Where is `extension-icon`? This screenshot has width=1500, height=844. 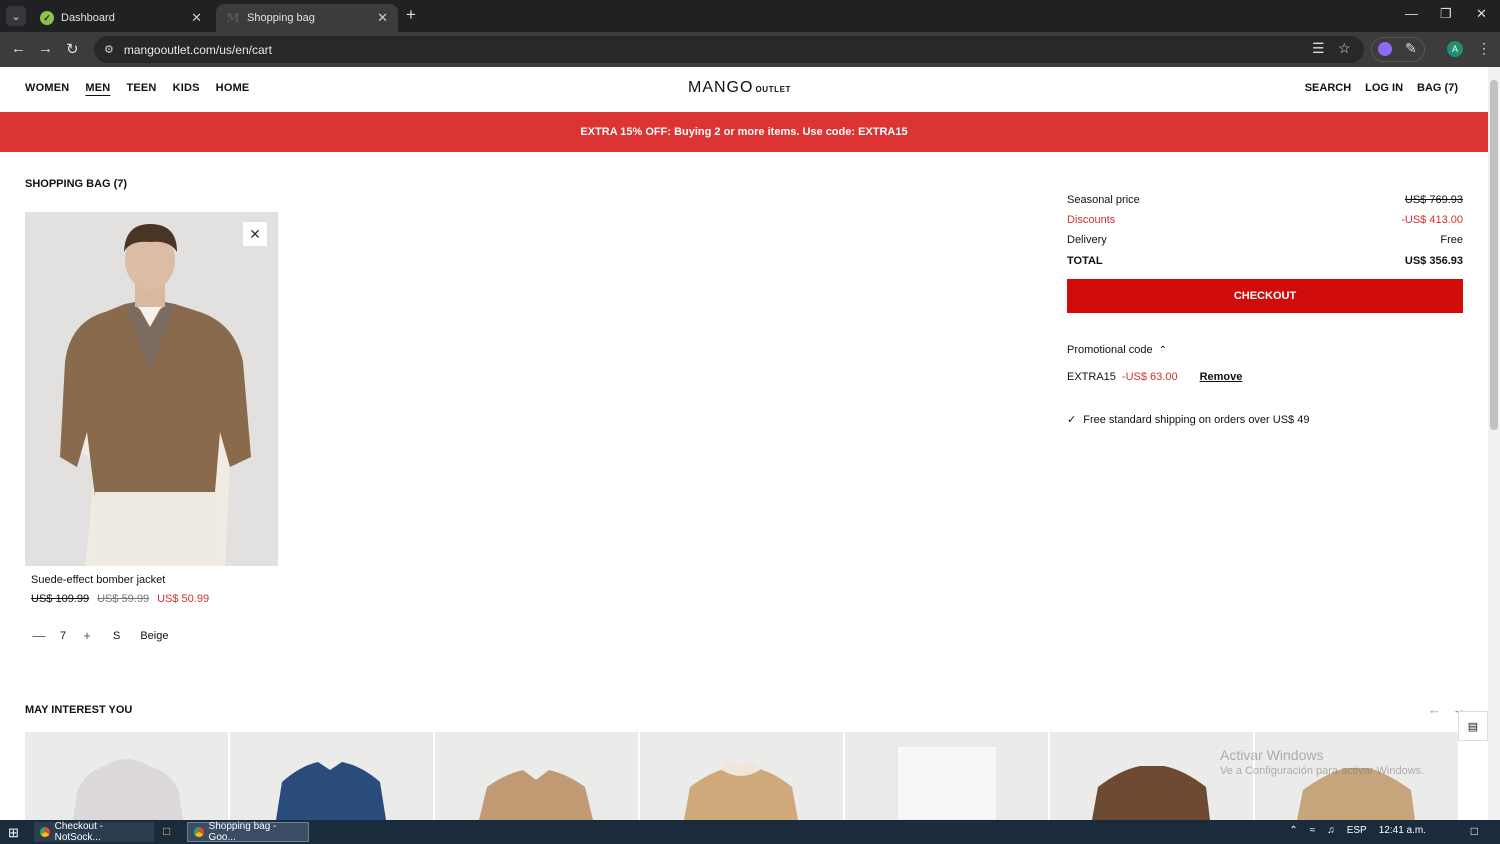 extension-icon is located at coordinates (1385, 49).